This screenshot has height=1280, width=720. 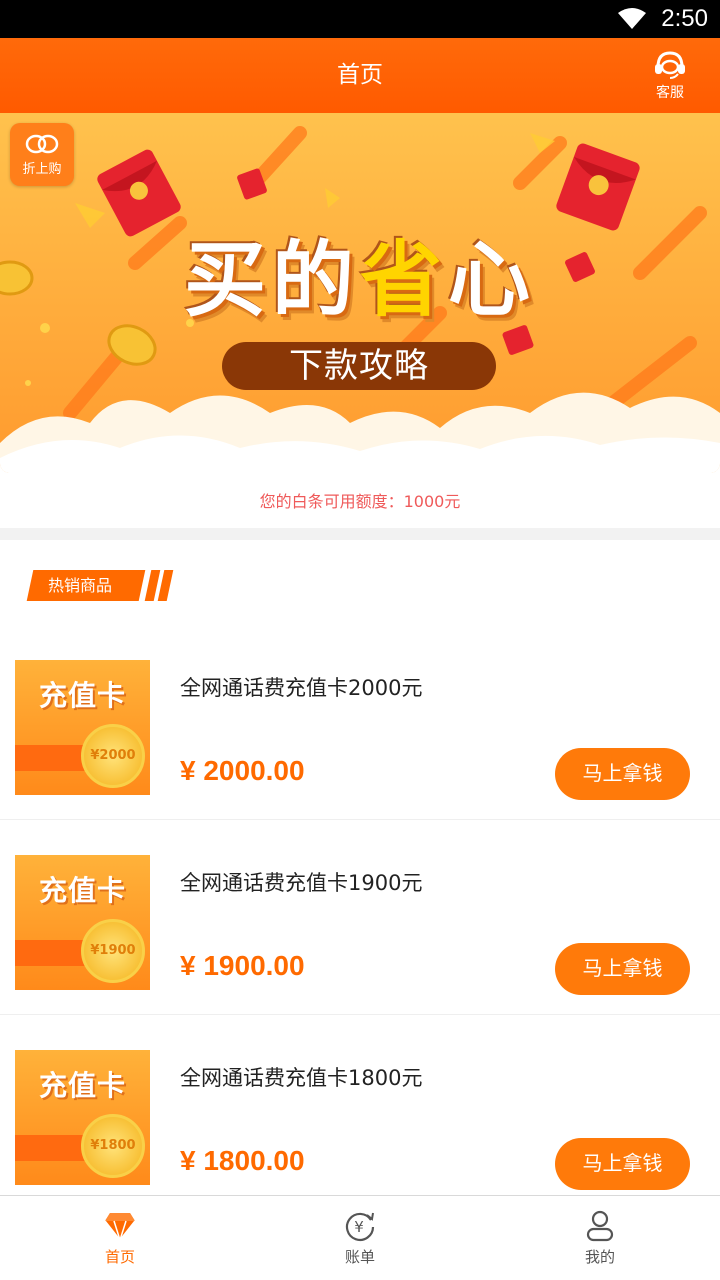 What do you see at coordinates (684, 18) in the screenshot?
I see `status-time: 2:50` at bounding box center [684, 18].